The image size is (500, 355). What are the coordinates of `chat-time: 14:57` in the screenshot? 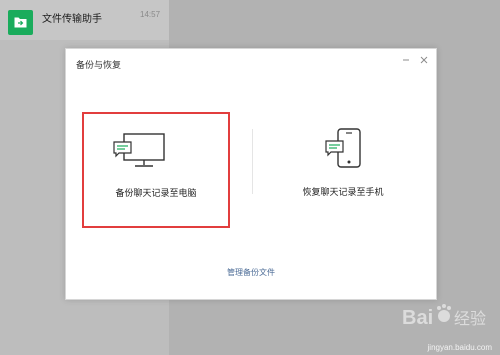 It's located at (150, 14).